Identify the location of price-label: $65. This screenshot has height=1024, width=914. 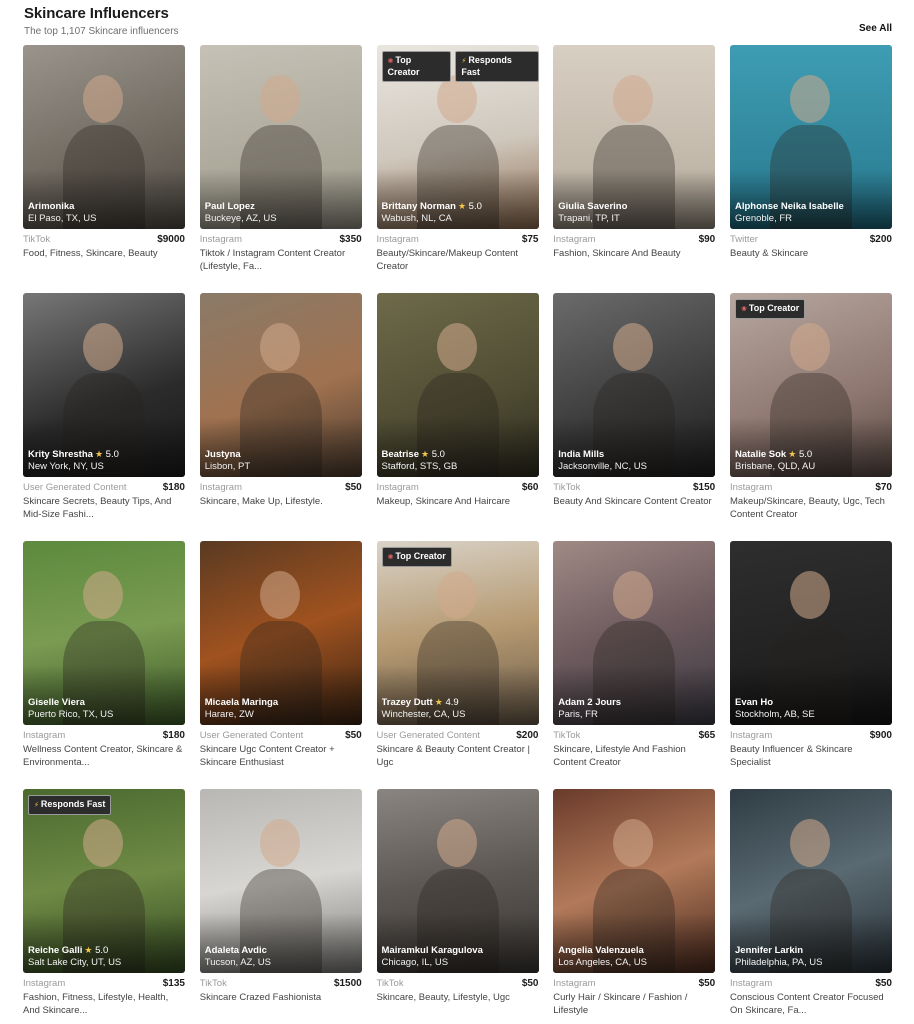
(707, 735).